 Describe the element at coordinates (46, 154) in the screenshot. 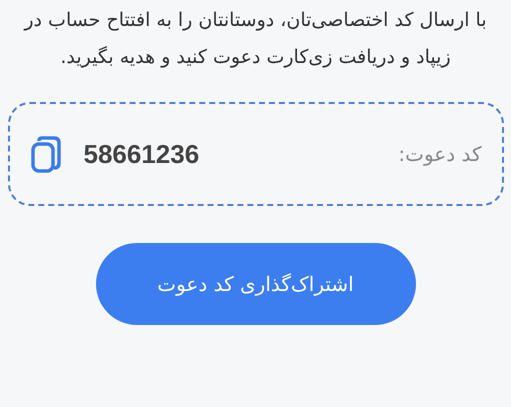

I see `copy-icon` at that location.